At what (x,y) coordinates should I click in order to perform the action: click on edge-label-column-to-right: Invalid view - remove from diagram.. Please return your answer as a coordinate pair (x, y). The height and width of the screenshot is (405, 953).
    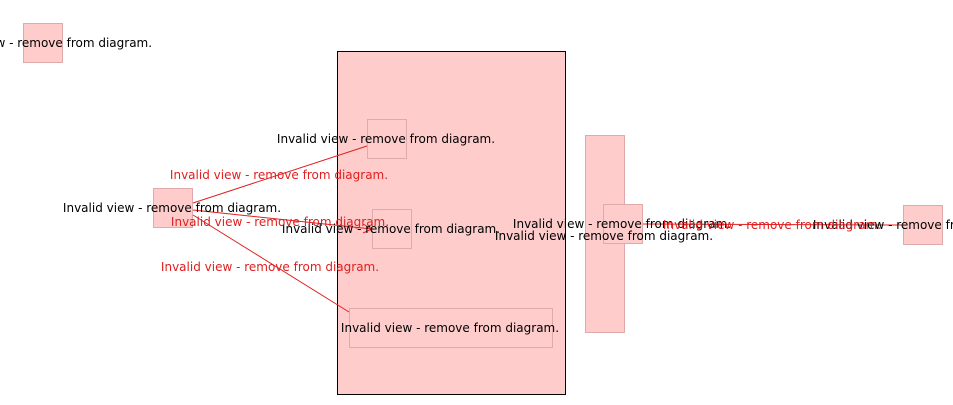
    Looking at the image, I should click on (772, 225).